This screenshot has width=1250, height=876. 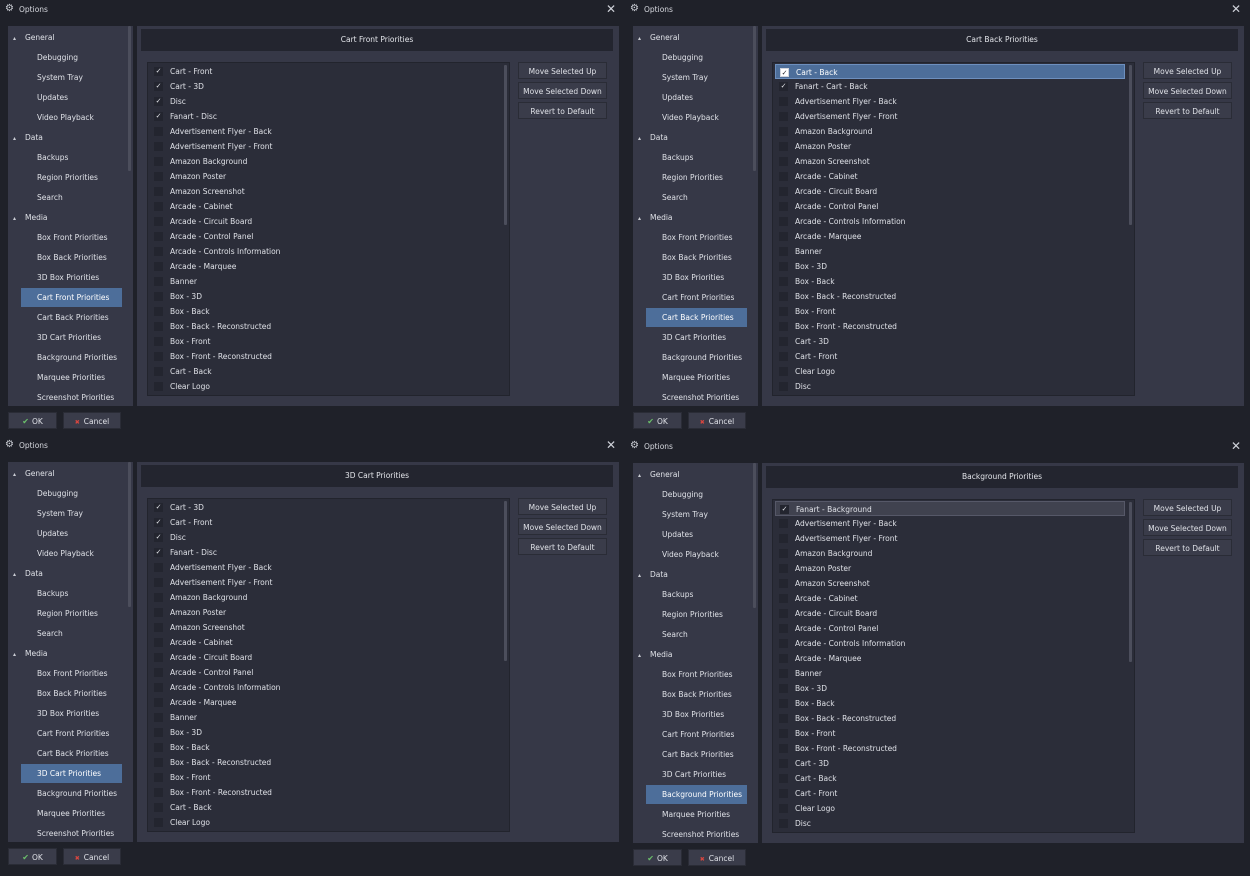 I want to click on tree-item-backups: Backups, so click(x=71, y=157).